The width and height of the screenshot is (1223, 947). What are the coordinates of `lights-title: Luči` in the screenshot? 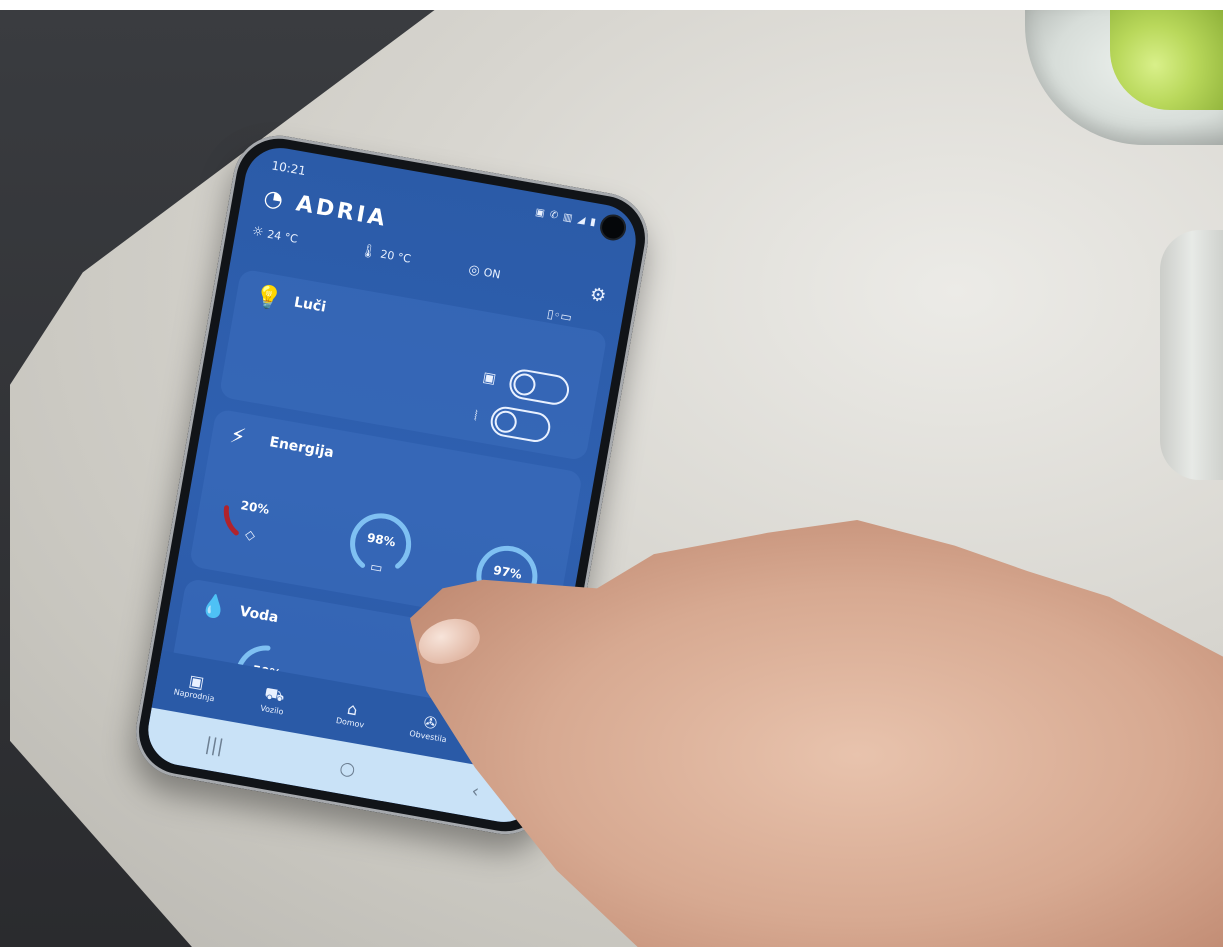 It's located at (310, 305).